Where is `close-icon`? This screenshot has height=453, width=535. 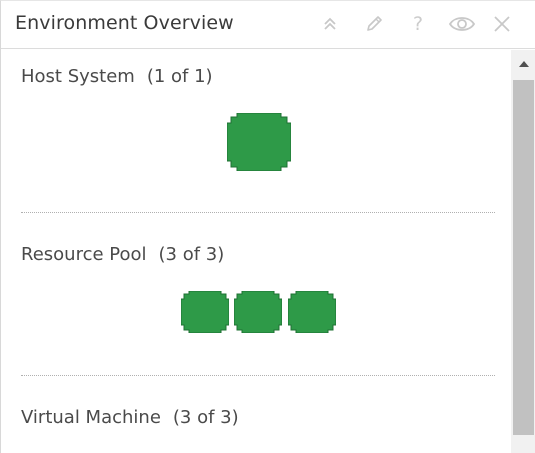 close-icon is located at coordinates (502, 24).